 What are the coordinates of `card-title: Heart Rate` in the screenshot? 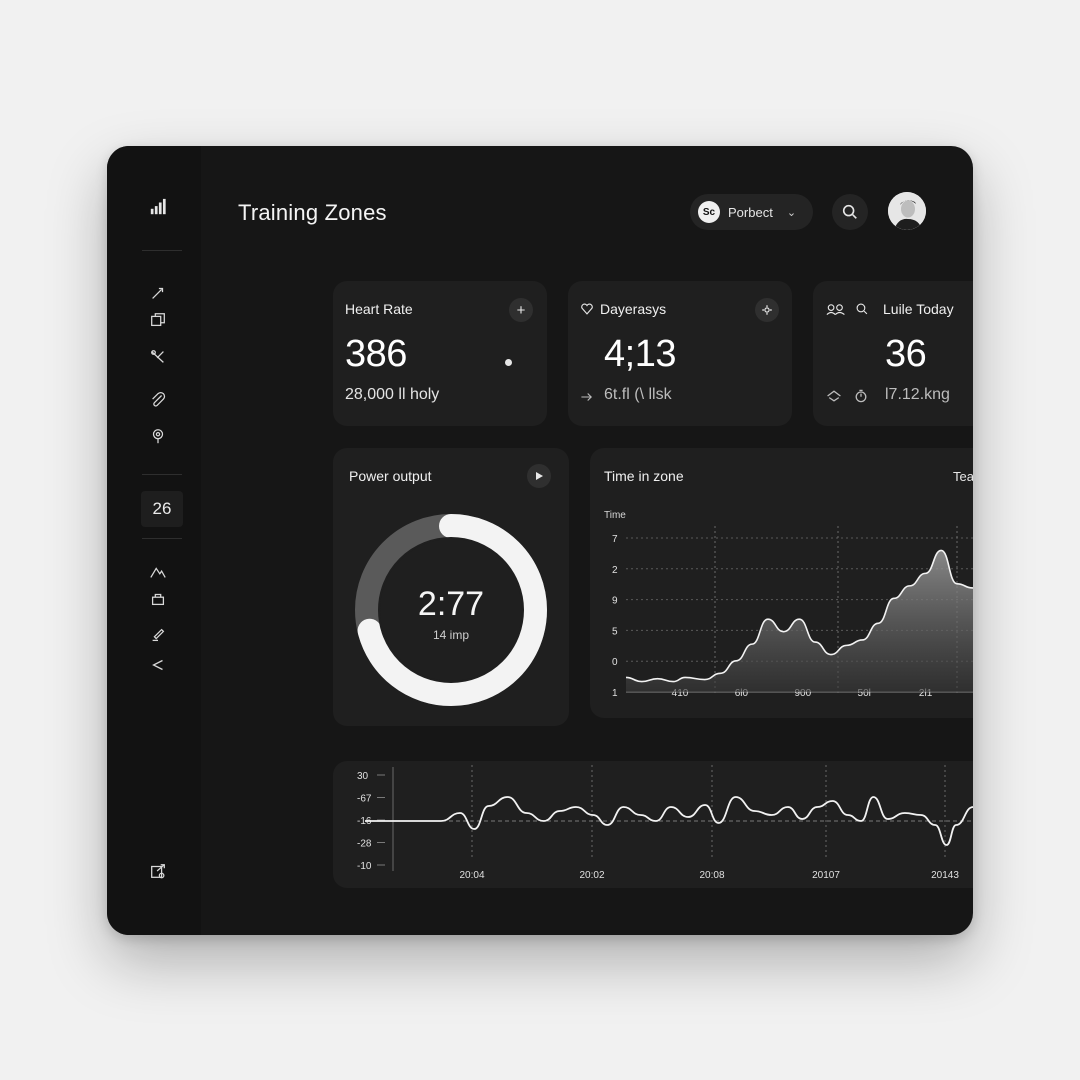 It's located at (379, 309).